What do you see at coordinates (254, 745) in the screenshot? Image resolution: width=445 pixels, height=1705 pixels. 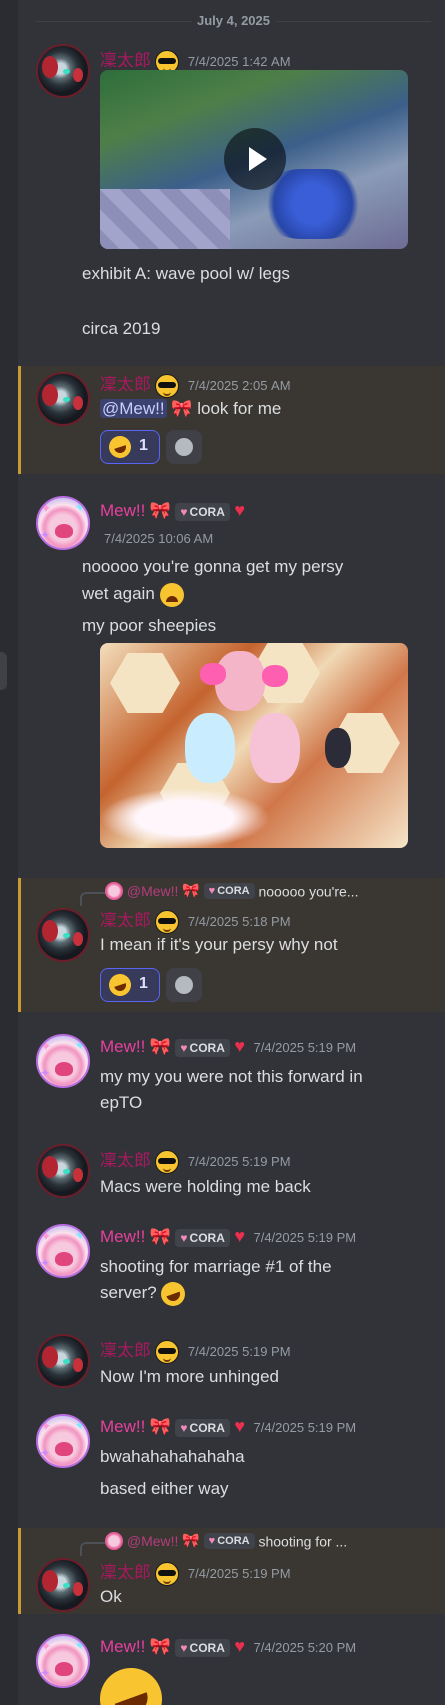 I see `image-attachment` at bounding box center [254, 745].